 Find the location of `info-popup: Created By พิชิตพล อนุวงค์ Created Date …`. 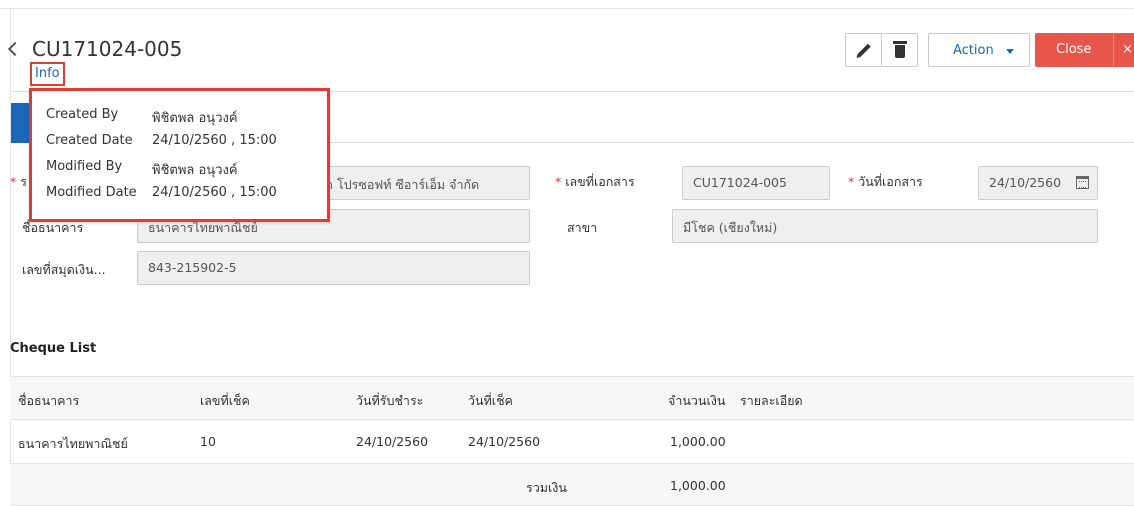

info-popup: Created By พิชิตพล อนุวงค์ Created Date … is located at coordinates (179, 155).